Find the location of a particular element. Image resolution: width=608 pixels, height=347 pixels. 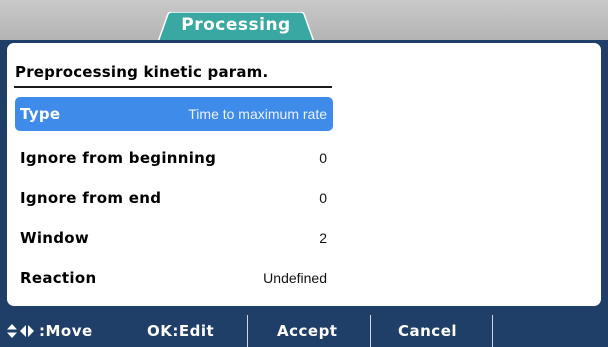

param-label: Reaction is located at coordinates (58, 278).